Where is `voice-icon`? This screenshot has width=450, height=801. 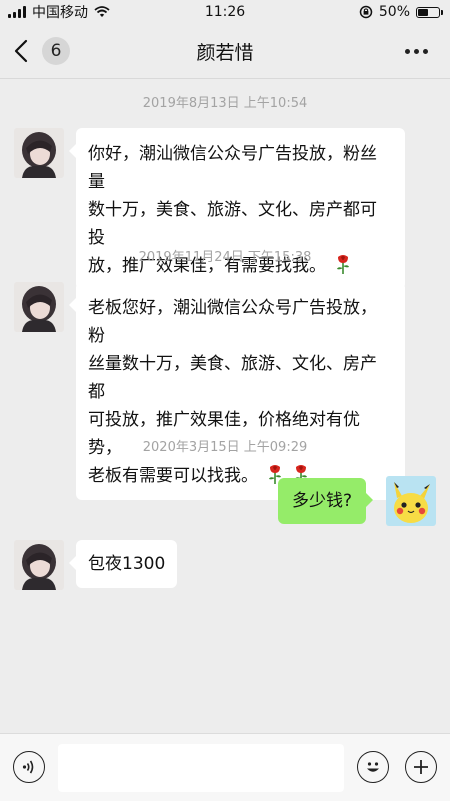 voice-icon is located at coordinates (28, 767).